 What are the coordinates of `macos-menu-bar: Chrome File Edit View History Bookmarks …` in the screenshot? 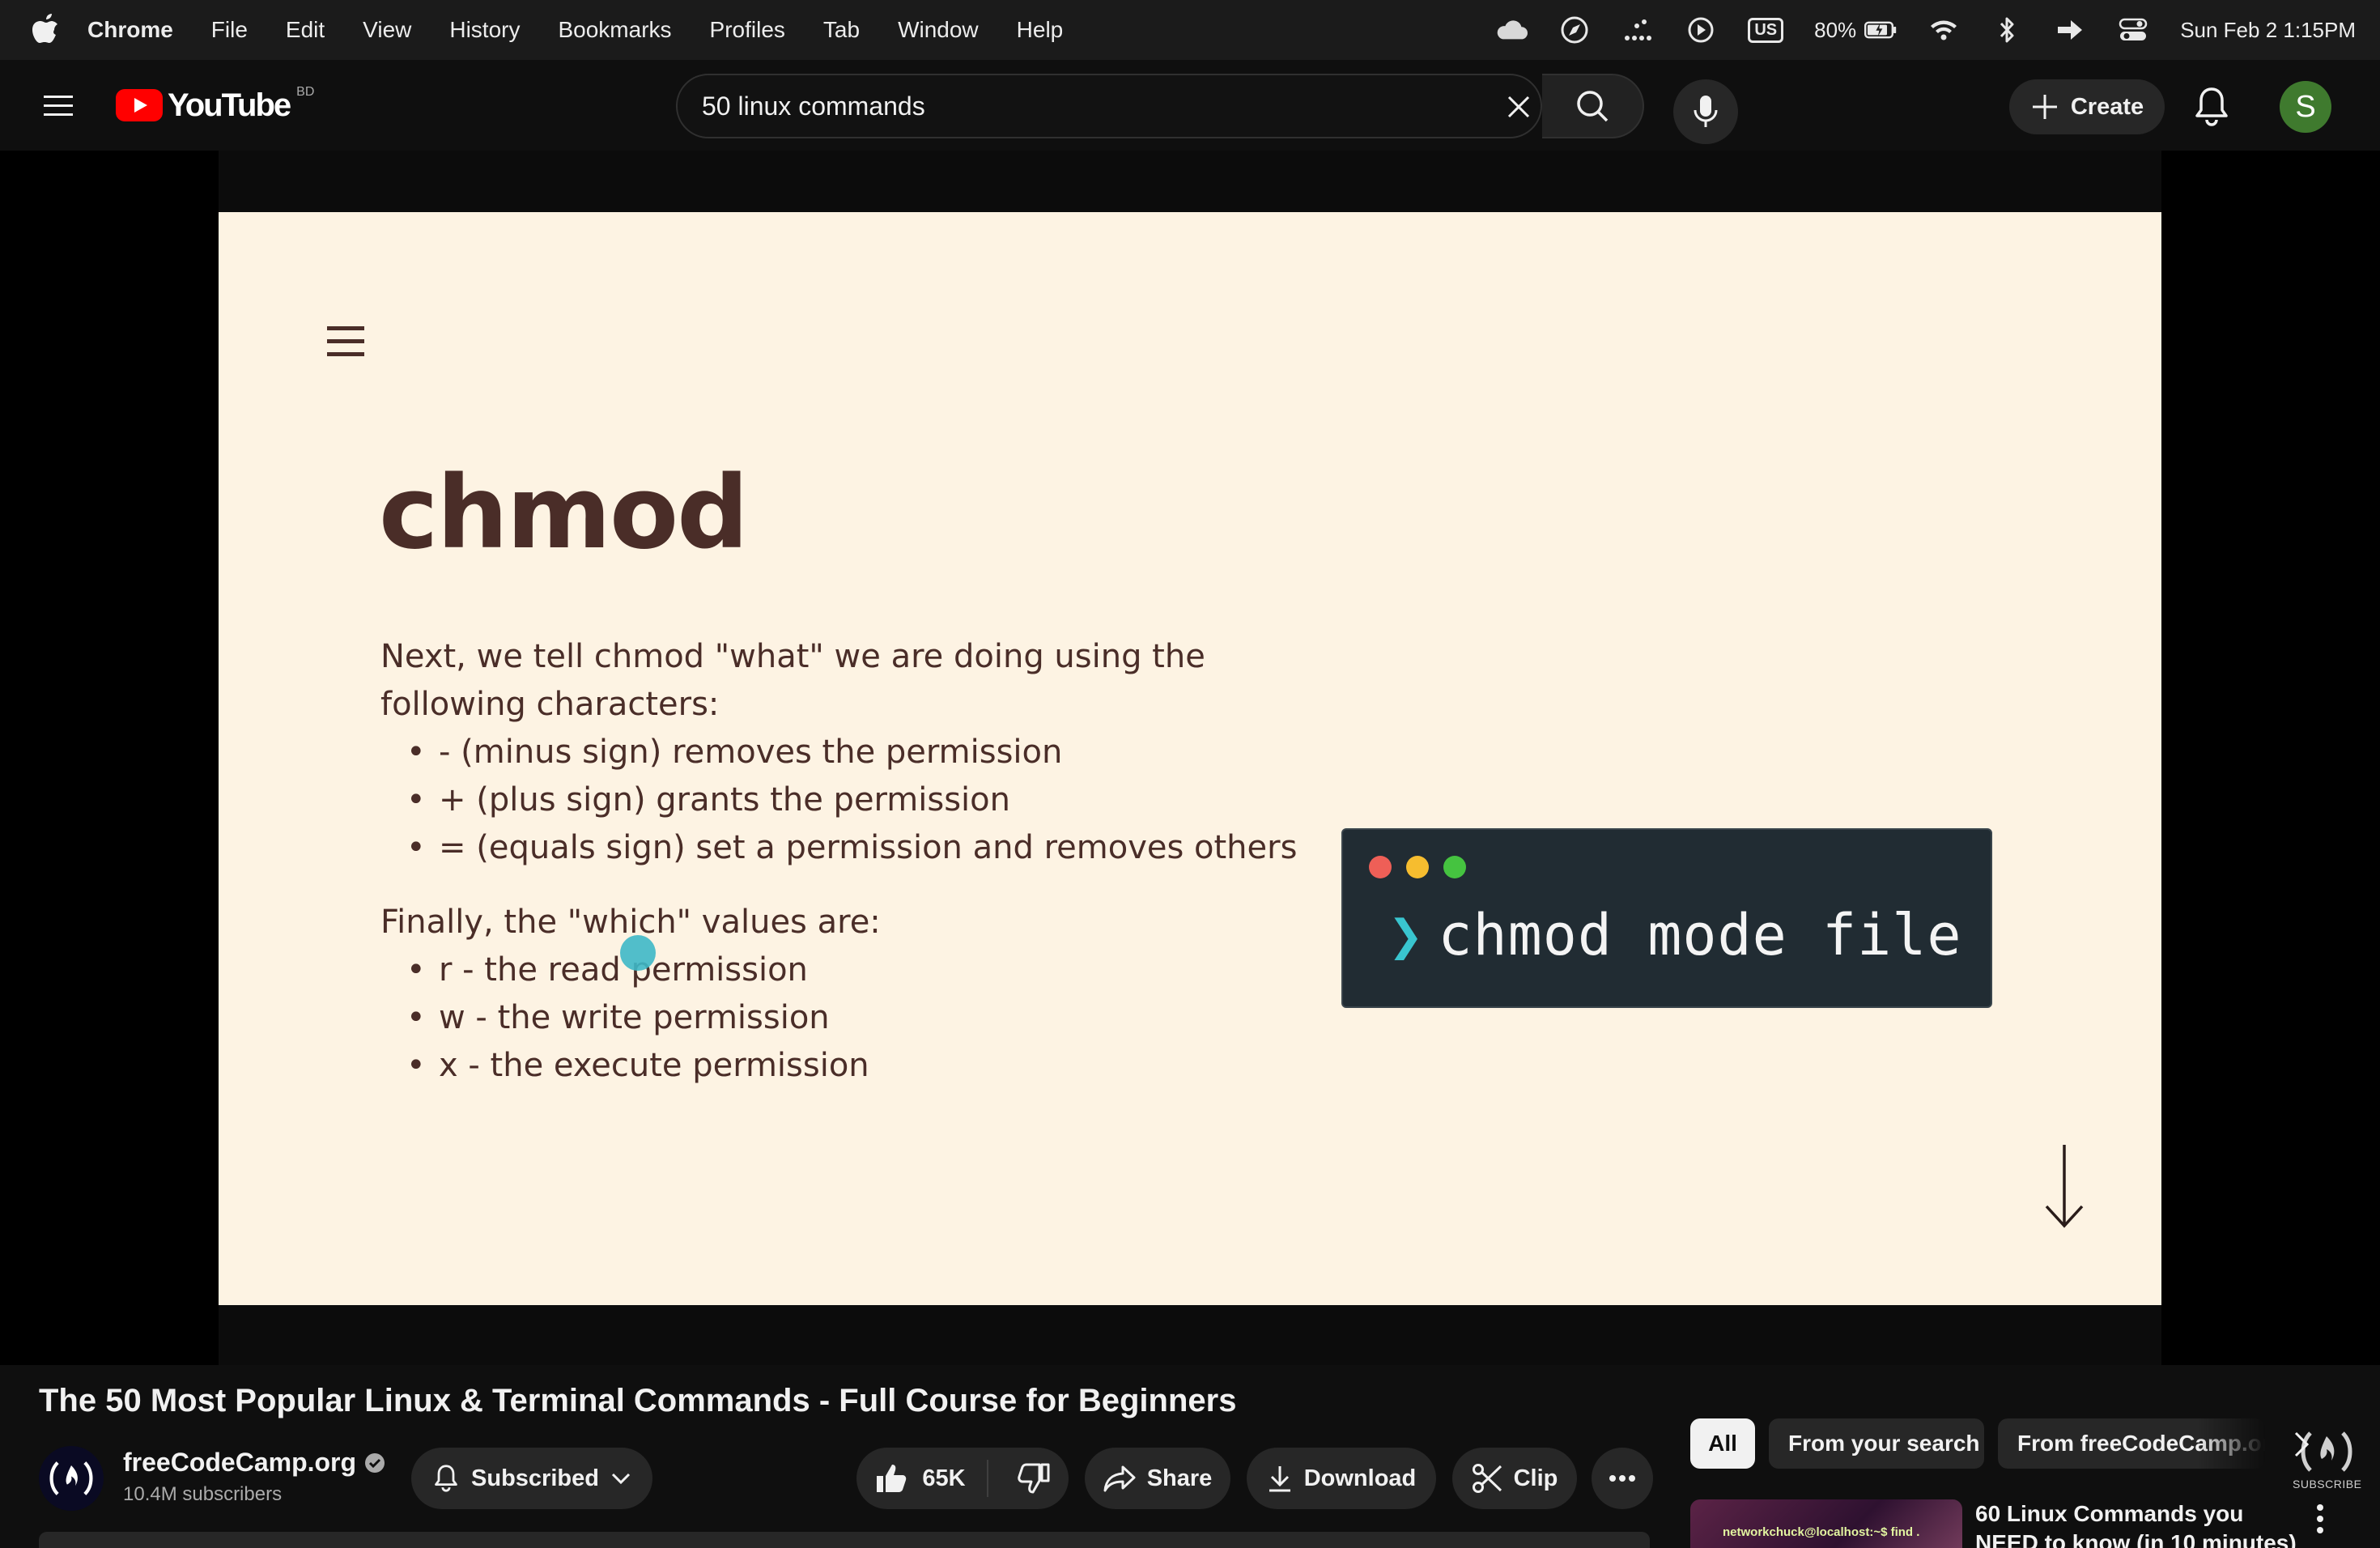 It's located at (1190, 30).